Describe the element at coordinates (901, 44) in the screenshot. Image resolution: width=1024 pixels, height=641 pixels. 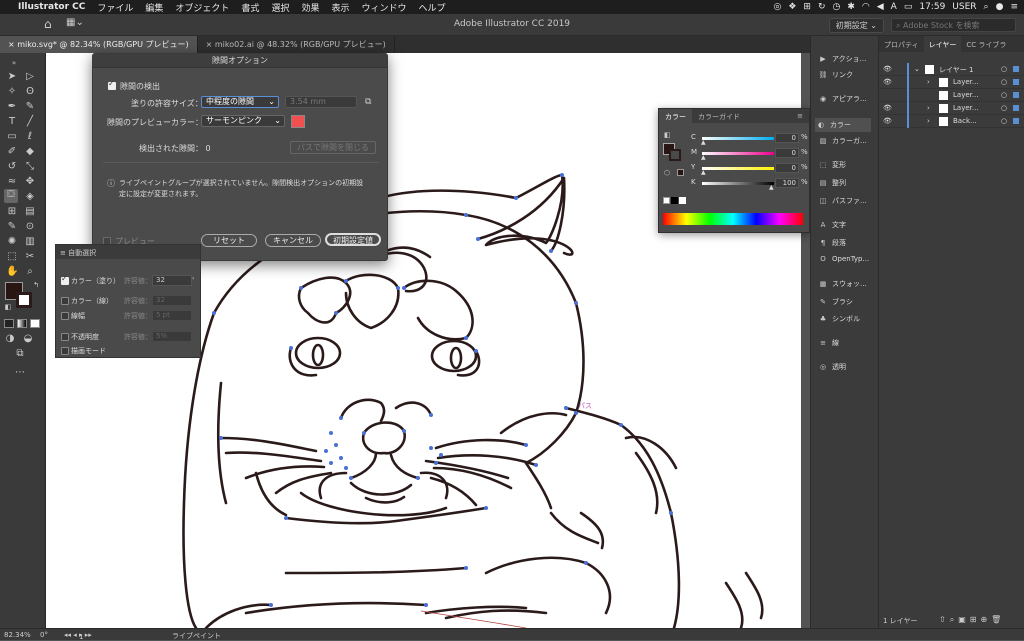
I see `tab-properties: プロパティ` at that location.